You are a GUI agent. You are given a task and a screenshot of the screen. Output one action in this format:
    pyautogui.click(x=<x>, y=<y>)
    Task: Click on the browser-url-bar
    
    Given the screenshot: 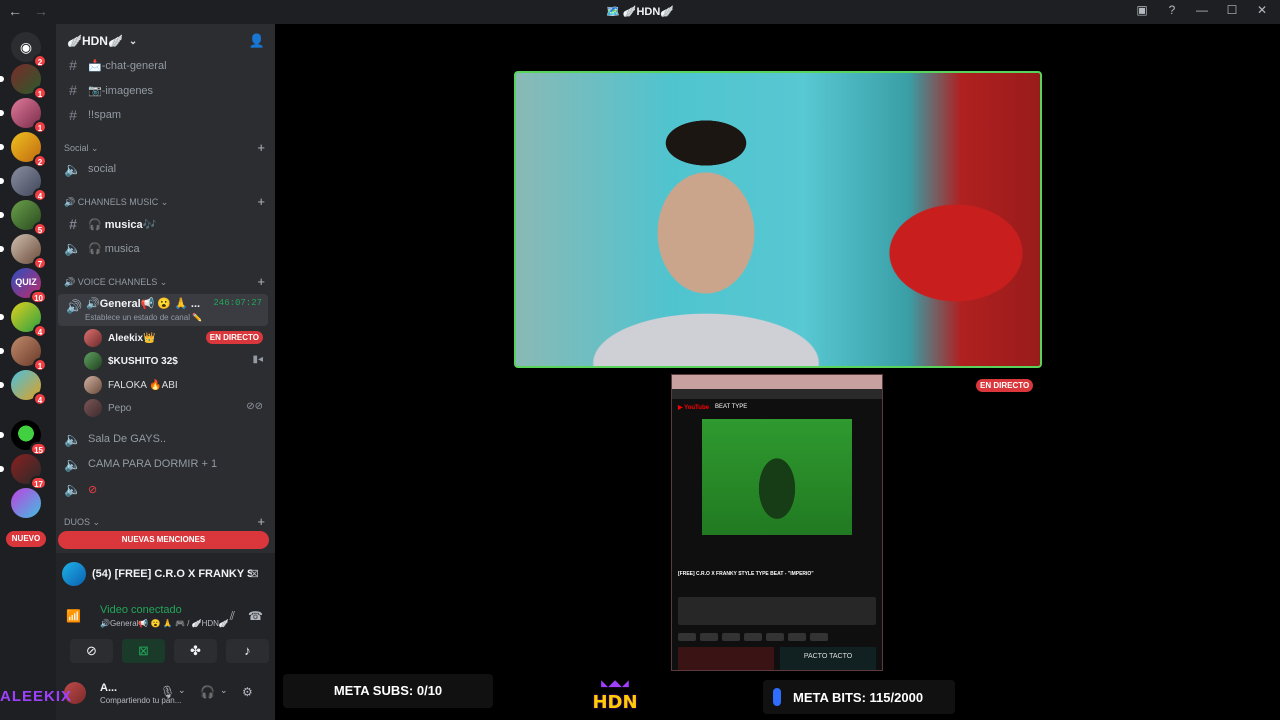 What is the action you would take?
    pyautogui.click(x=777, y=394)
    